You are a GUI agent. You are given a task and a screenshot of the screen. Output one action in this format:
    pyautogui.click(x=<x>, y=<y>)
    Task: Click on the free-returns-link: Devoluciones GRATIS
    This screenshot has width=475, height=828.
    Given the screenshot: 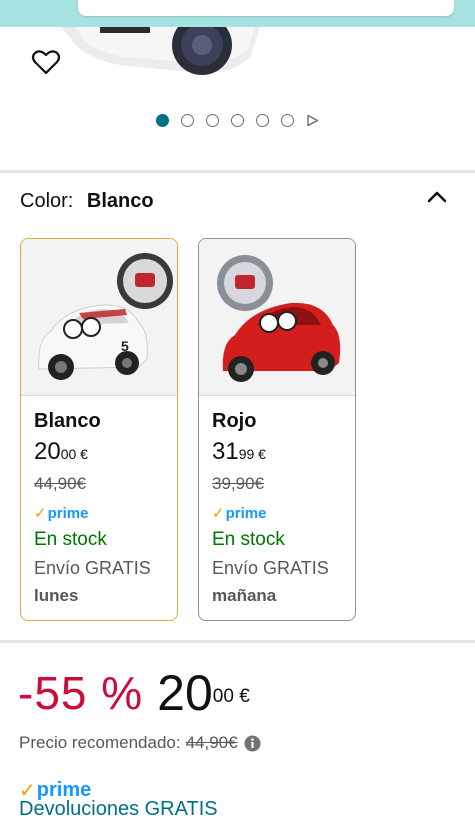 What is the action you would take?
    pyautogui.click(x=118, y=809)
    